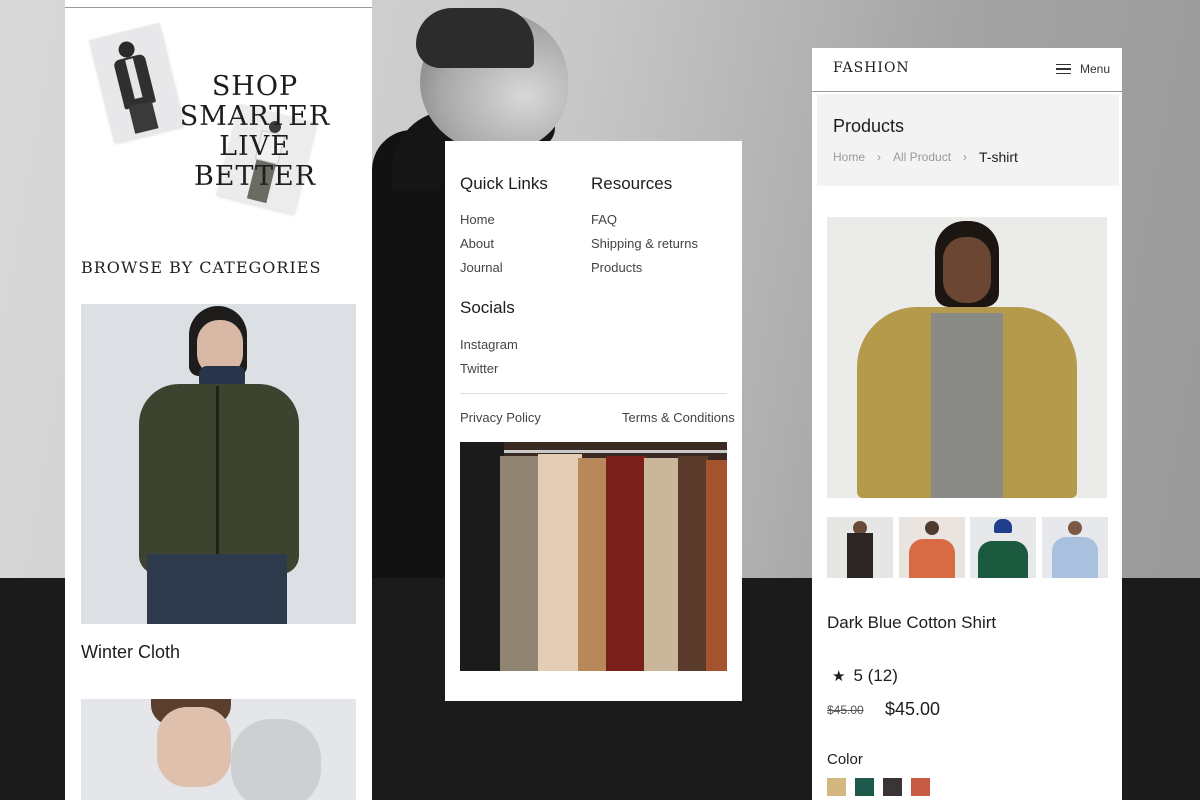 This screenshot has width=1200, height=800. I want to click on hamburger-menu-icon, so click(1063, 69).